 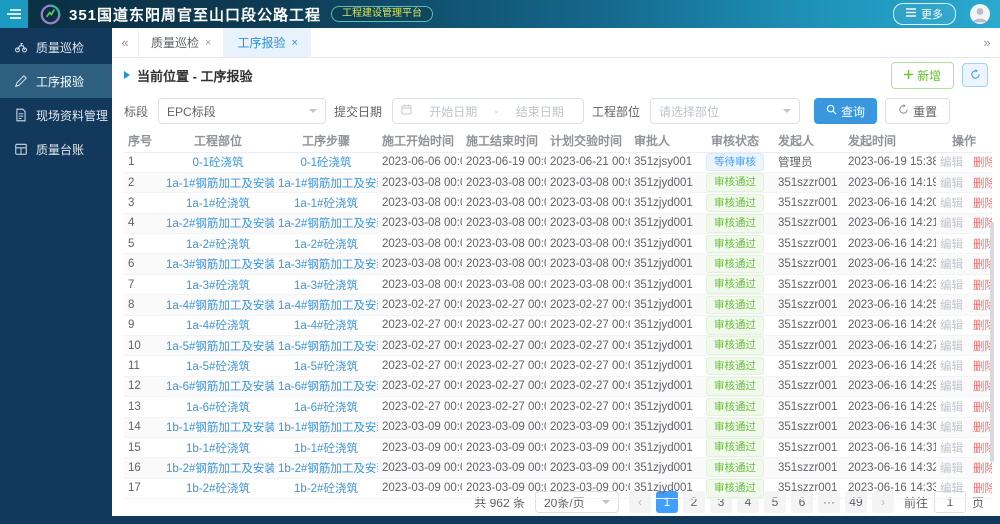 I want to click on part-link: 1a-4#钢筋加工及安装, so click(x=220, y=306).